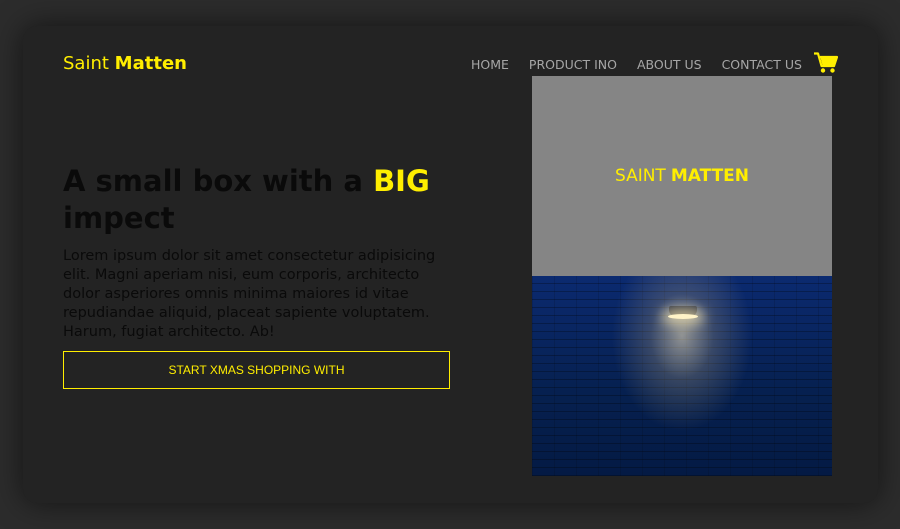 This screenshot has height=529, width=900. I want to click on hero-title: A small box with a BIG impect, so click(273, 200).